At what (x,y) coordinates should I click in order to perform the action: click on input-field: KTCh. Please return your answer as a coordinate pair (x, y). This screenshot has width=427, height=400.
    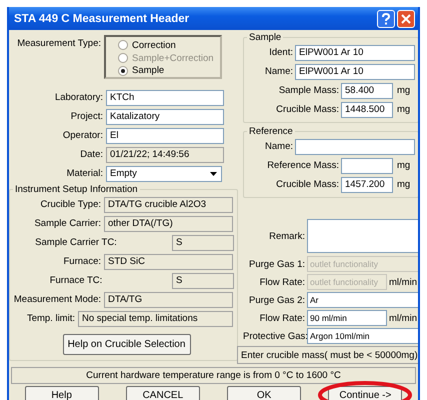
    Looking at the image, I should click on (165, 98).